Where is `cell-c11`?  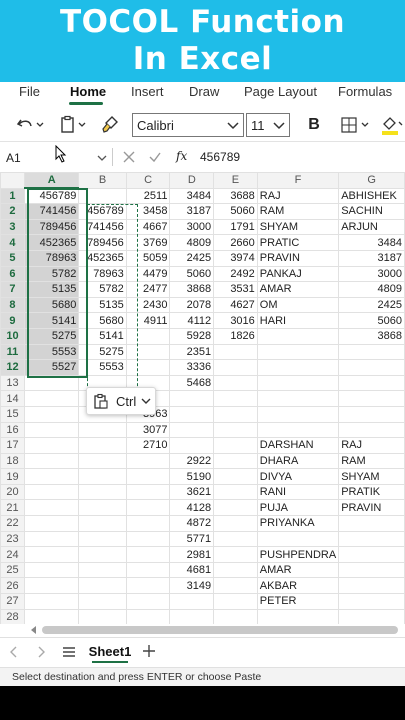 cell-c11 is located at coordinates (148, 352).